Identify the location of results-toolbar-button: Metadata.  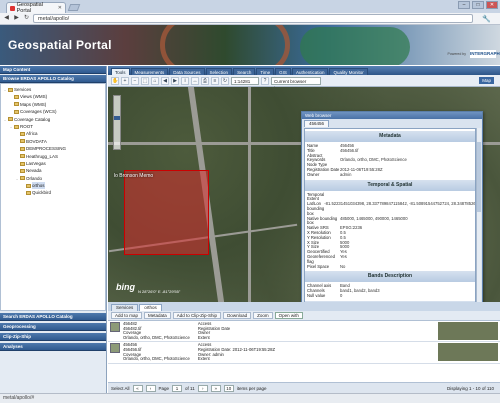
(157, 315).